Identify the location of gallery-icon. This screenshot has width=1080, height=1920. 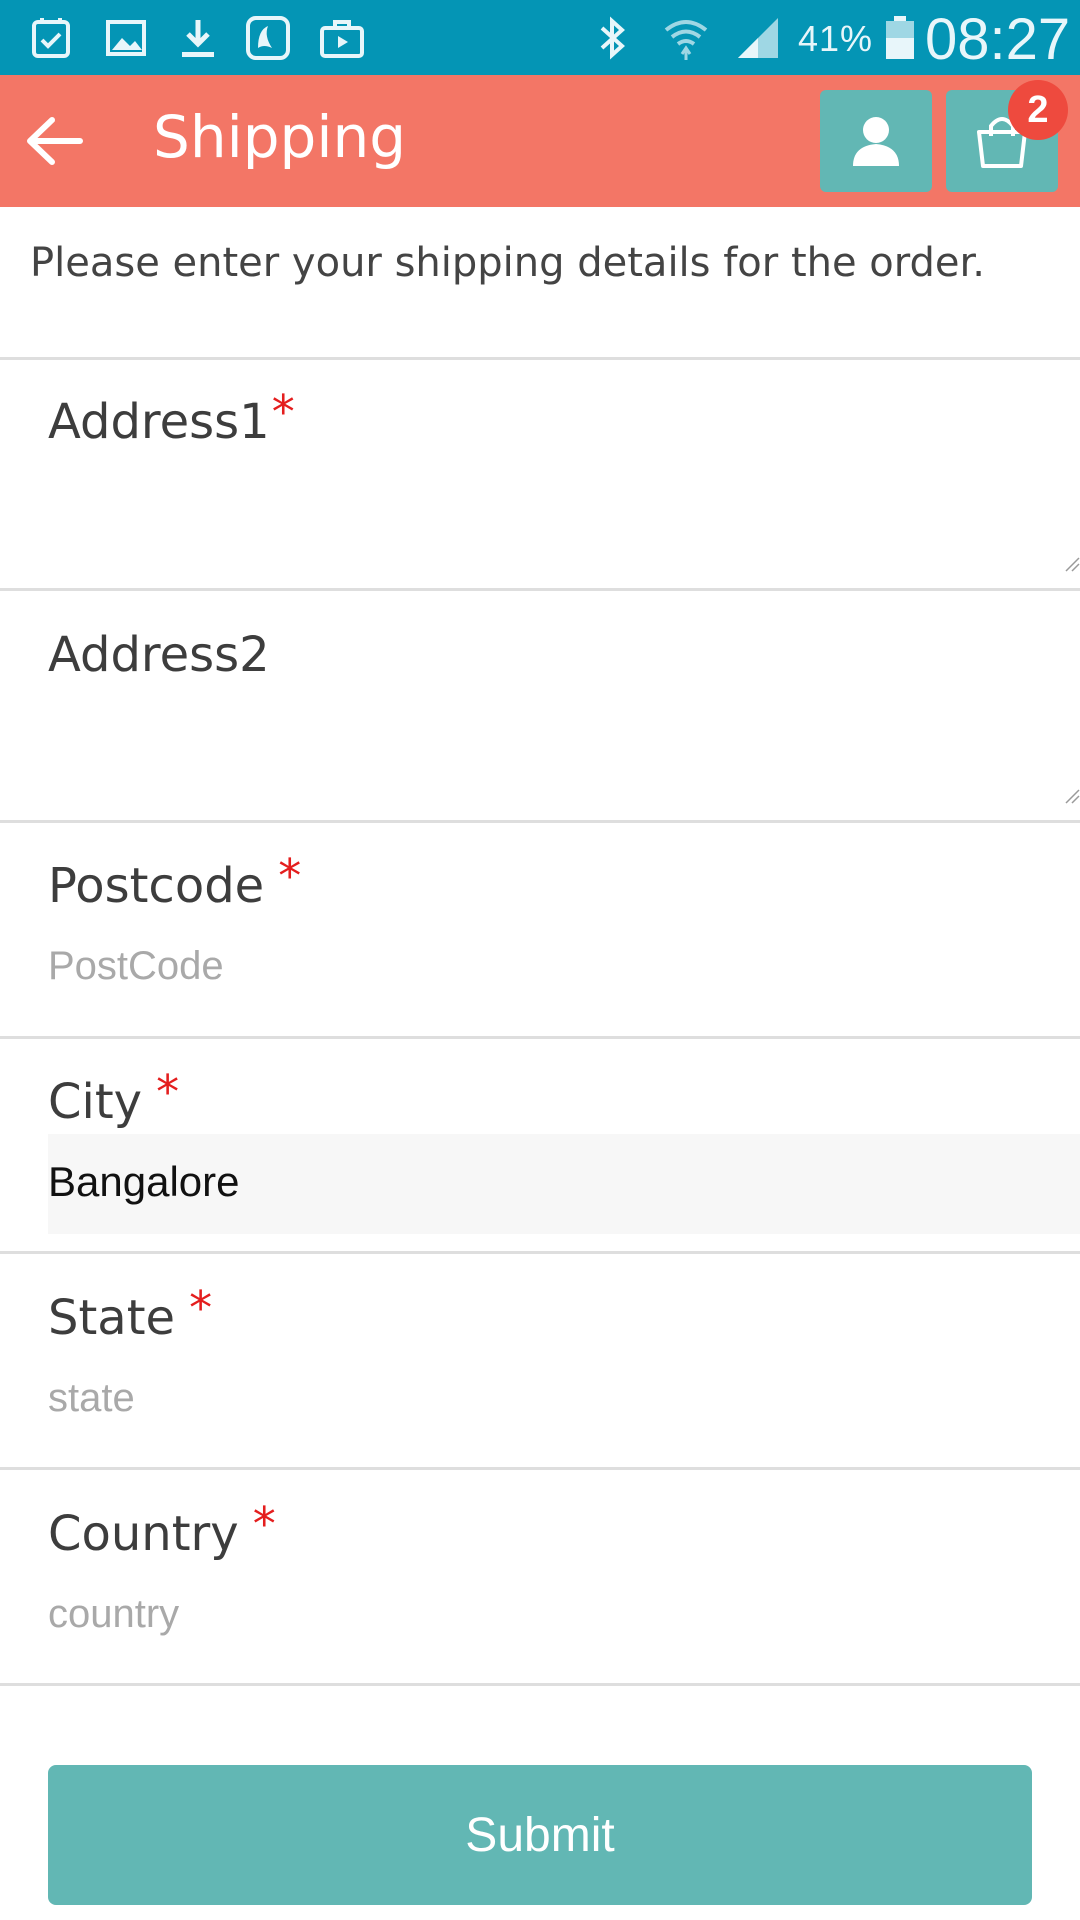
(126, 38).